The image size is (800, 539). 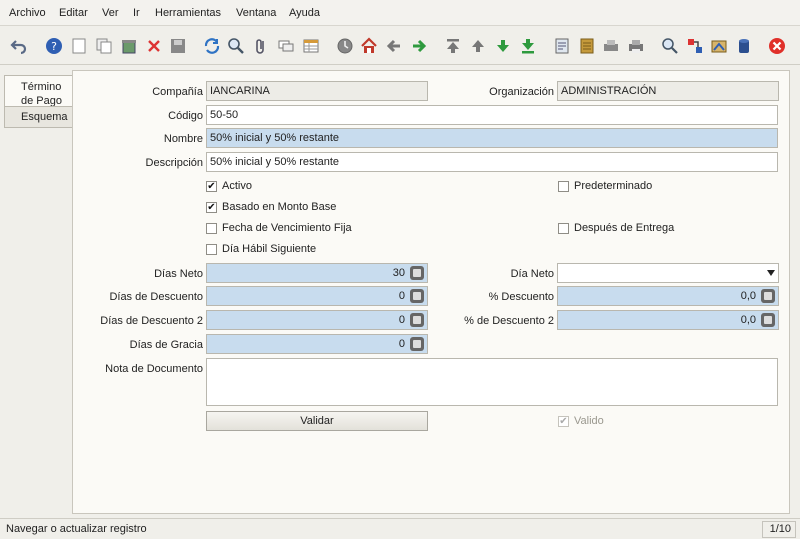 I want to click on print-icon, so click(x=636, y=46).